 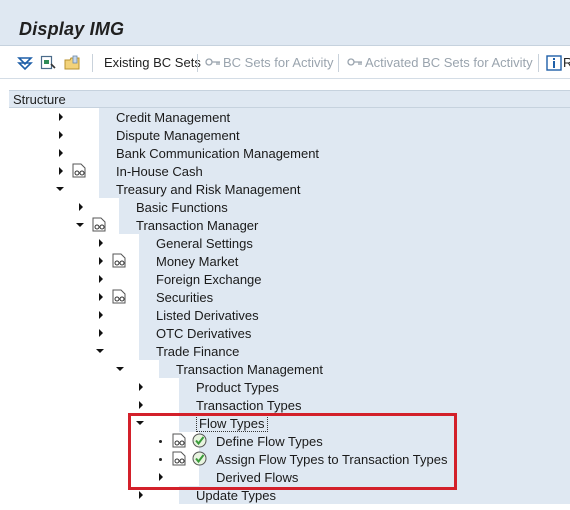 What do you see at coordinates (72, 63) in the screenshot?
I see `bookmark-folder-icon` at bounding box center [72, 63].